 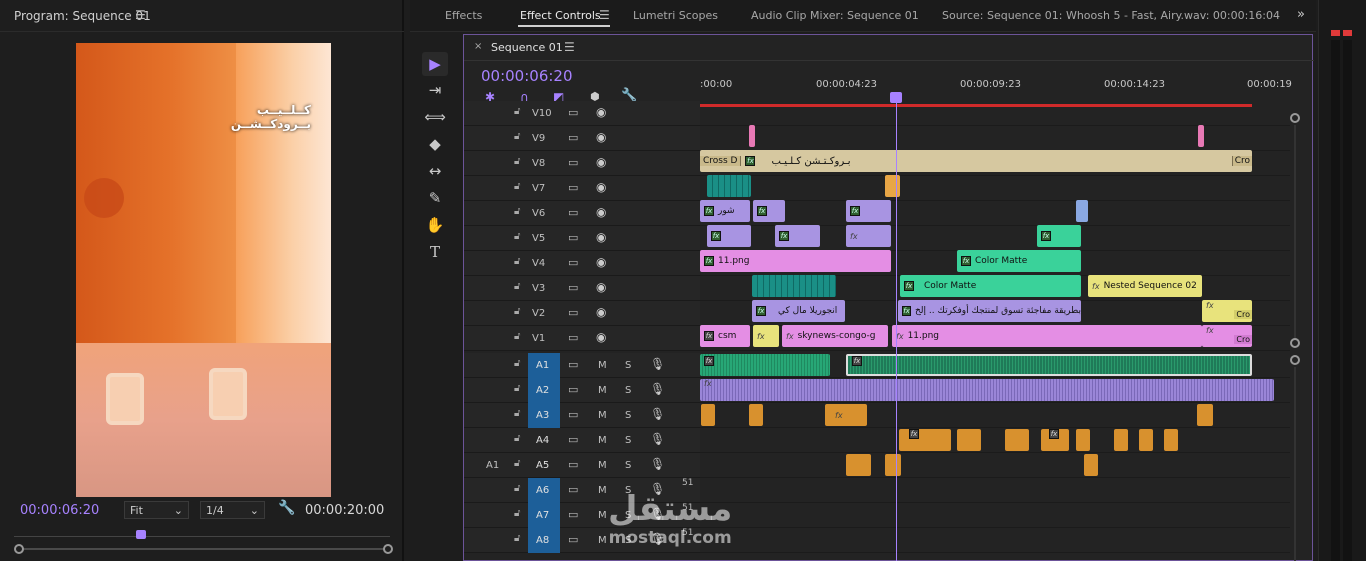 What do you see at coordinates (232, 510) in the screenshot?
I see `resolution-dropdown: 1/4 ⌄` at bounding box center [232, 510].